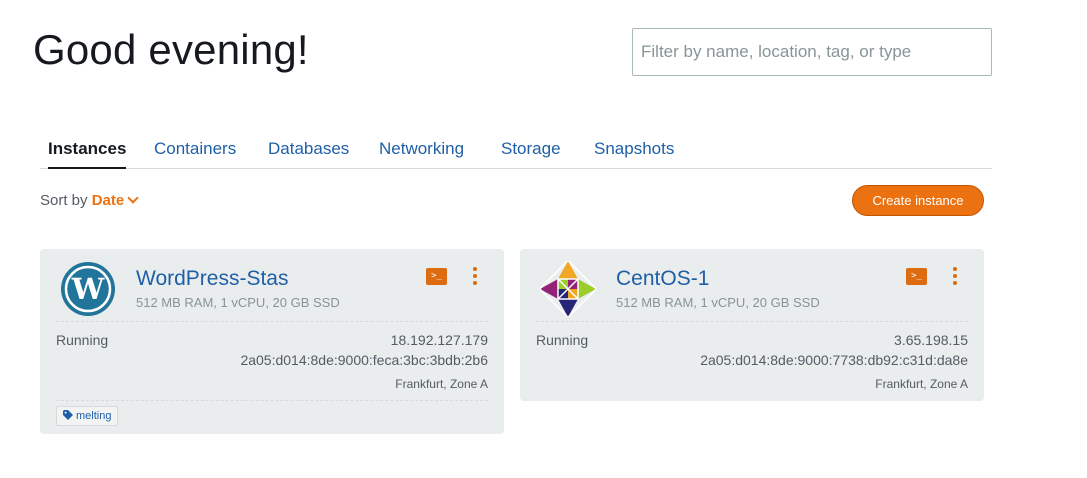  What do you see at coordinates (94, 416) in the screenshot?
I see `tag-label: melting` at bounding box center [94, 416].